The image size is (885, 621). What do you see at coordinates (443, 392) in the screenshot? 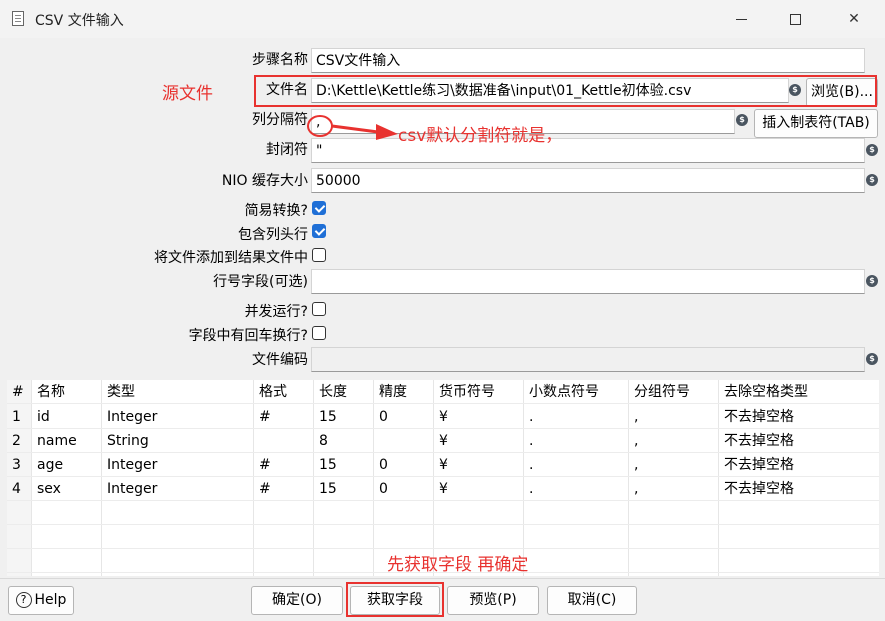
I see `table-header: # 名称 类型 格式 长度 精度 货币符号 小数点符号 分组符号 去除空格类型` at bounding box center [443, 392].